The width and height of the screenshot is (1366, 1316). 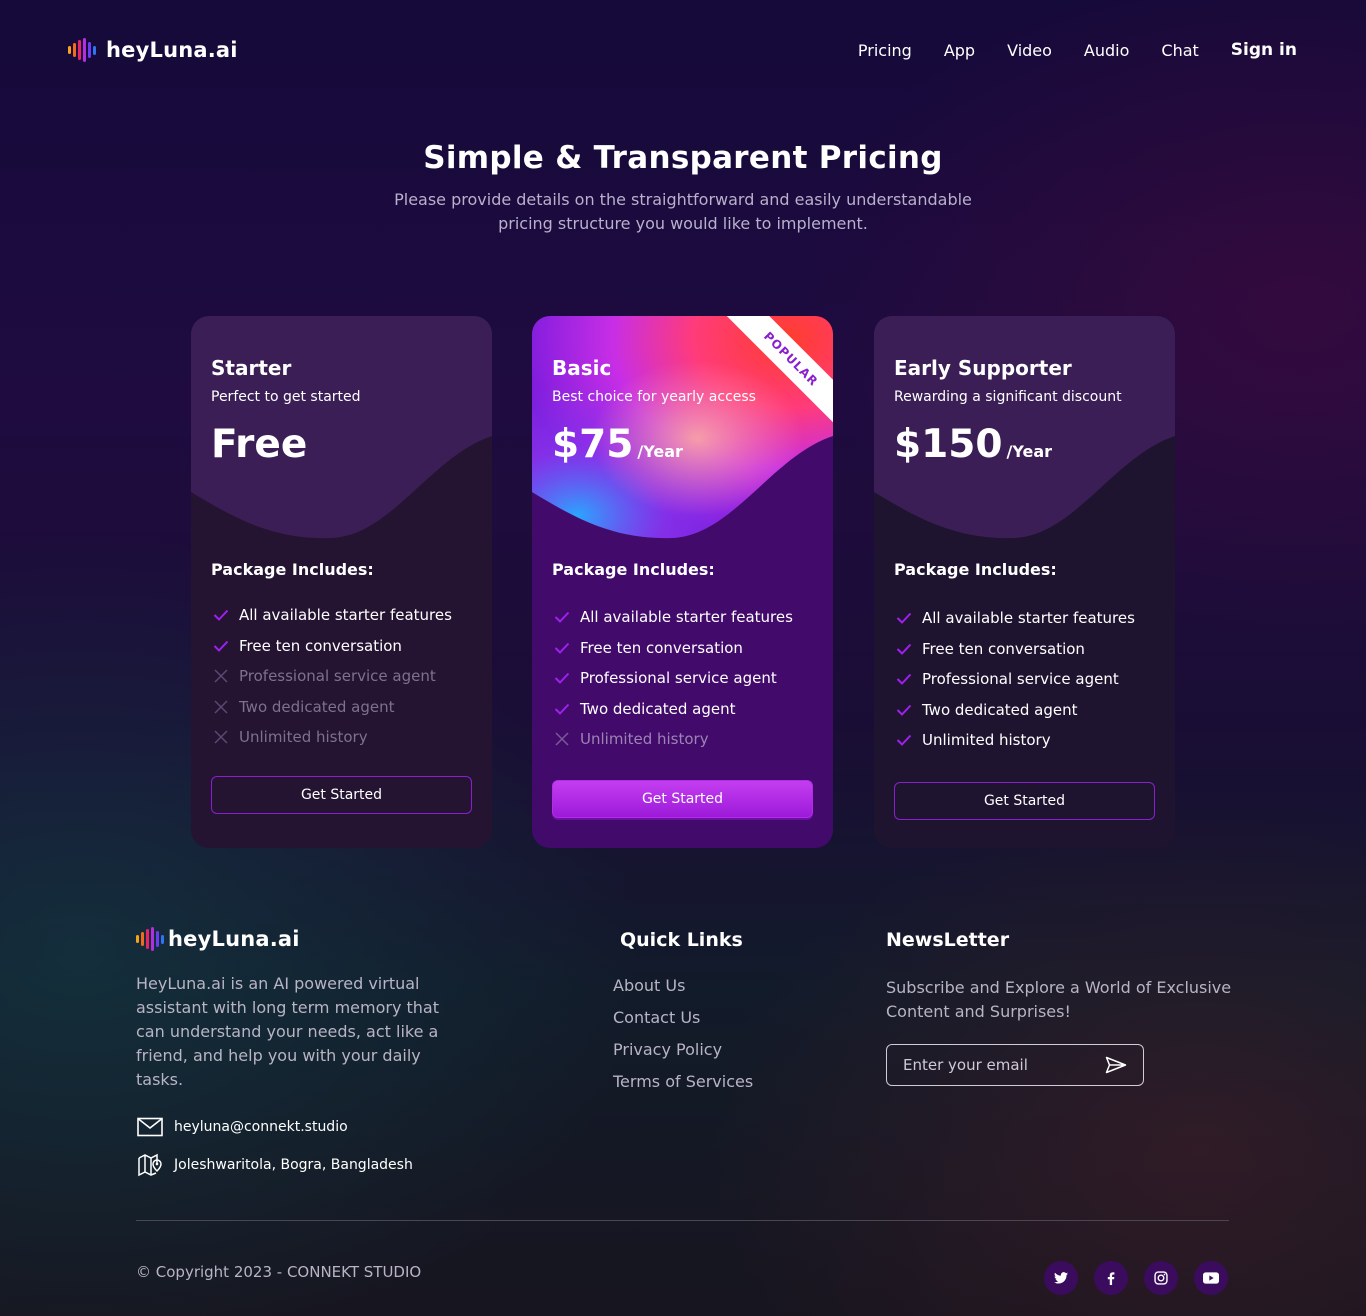 What do you see at coordinates (1136, 1278) in the screenshot?
I see `social-links` at bounding box center [1136, 1278].